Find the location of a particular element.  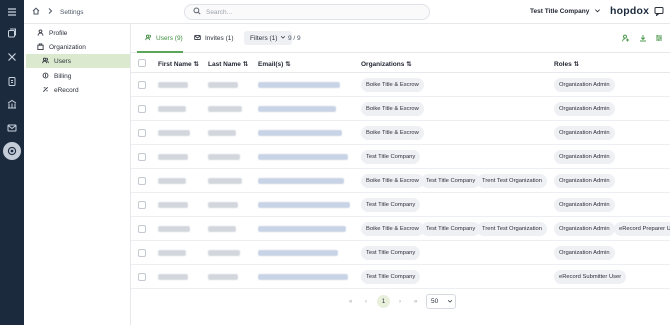

bank-icon is located at coordinates (12, 104).